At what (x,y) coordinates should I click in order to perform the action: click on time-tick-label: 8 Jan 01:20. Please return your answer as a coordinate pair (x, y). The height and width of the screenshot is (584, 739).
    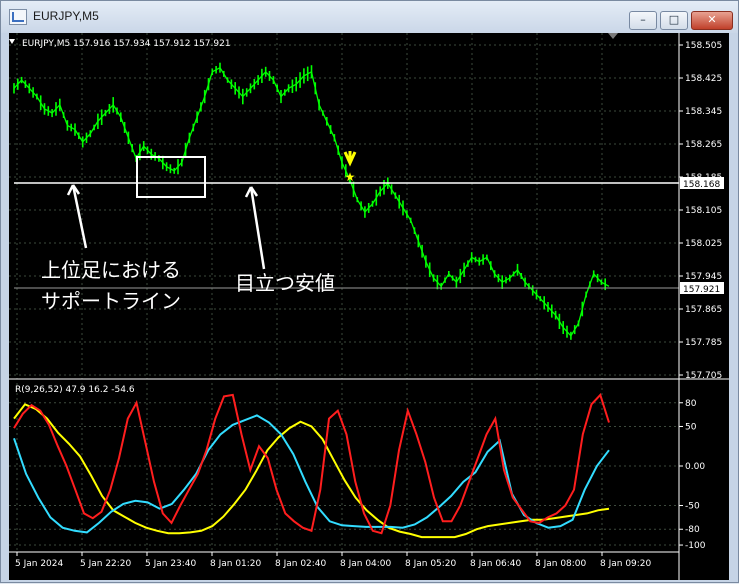
    Looking at the image, I should click on (236, 564).